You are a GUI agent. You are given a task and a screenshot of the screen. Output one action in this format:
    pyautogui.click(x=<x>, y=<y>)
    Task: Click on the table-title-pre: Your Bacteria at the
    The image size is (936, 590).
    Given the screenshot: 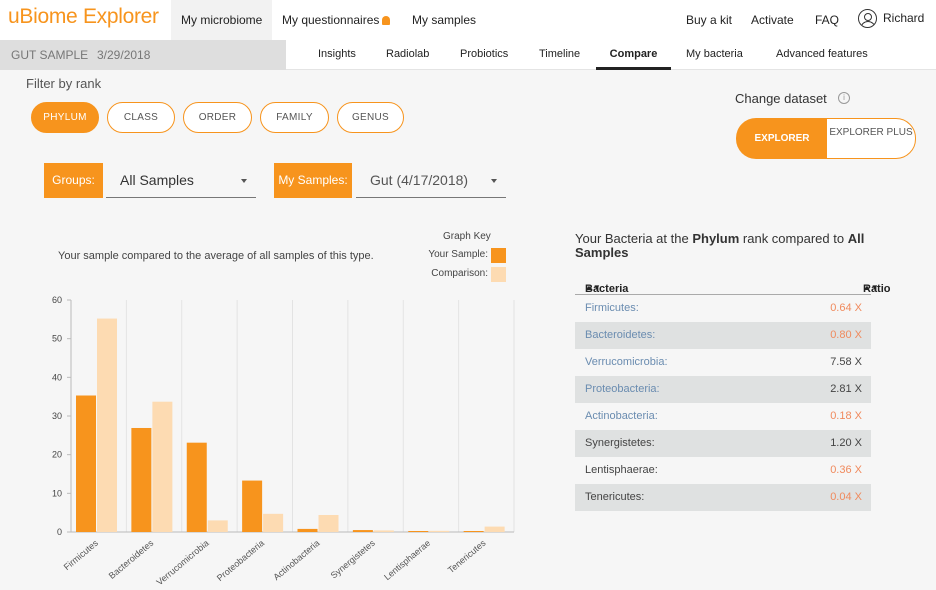 What is the action you would take?
    pyautogui.click(x=634, y=238)
    